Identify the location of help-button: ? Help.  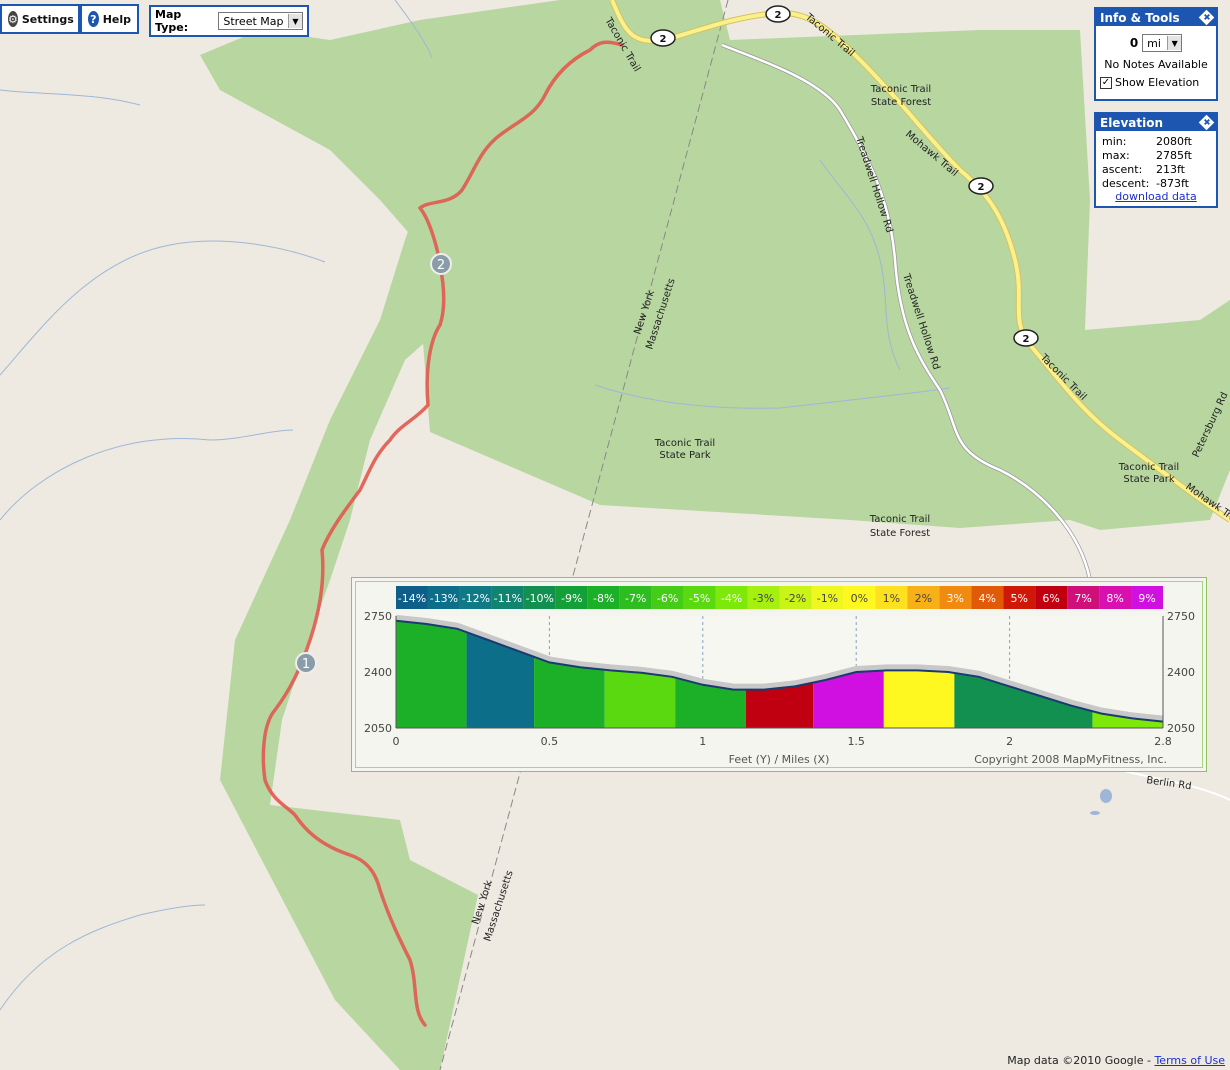
(109, 19).